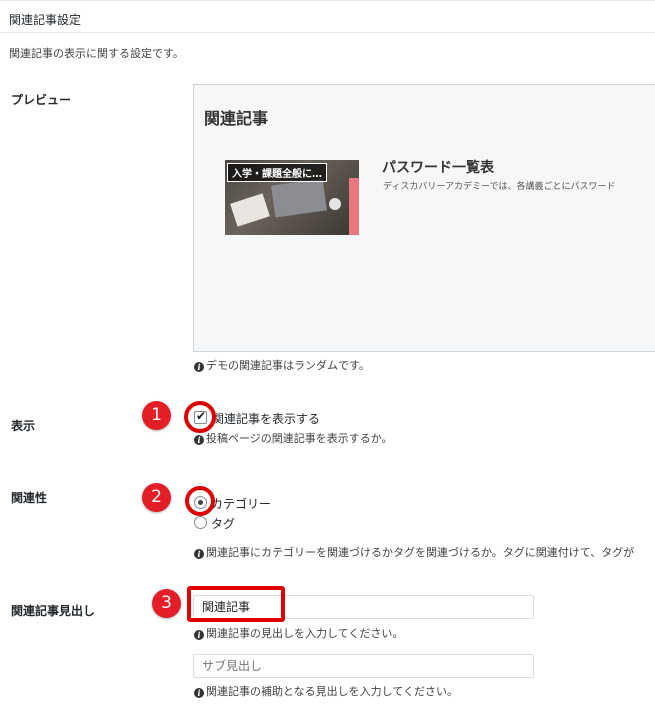 Image resolution: width=655 pixels, height=716 pixels. What do you see at coordinates (45, 20) in the screenshot?
I see `panel-title: 関連記事設定` at bounding box center [45, 20].